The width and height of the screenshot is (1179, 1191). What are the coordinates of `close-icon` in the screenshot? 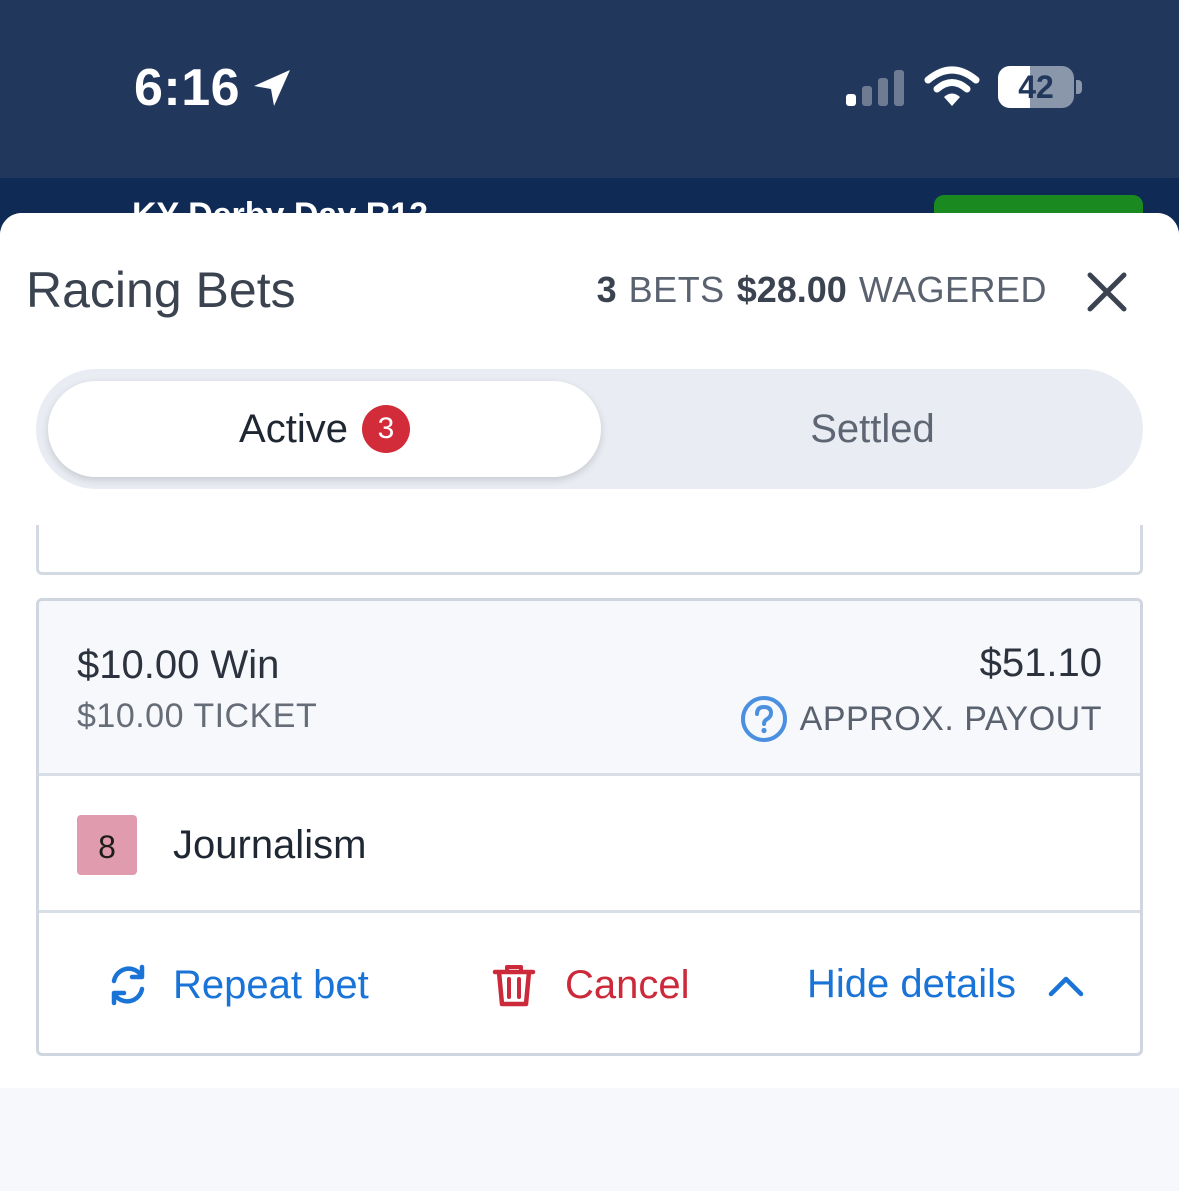 It's located at (1107, 292).